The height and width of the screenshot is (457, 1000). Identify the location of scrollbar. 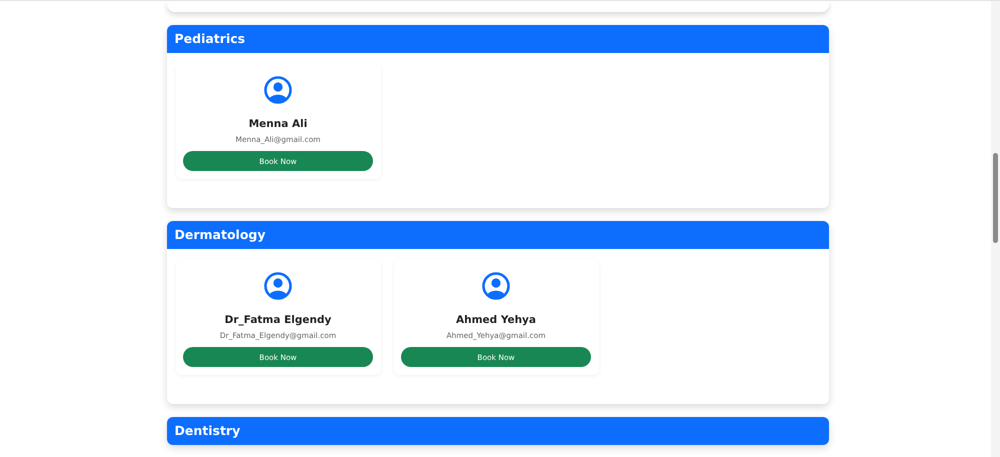
(995, 229).